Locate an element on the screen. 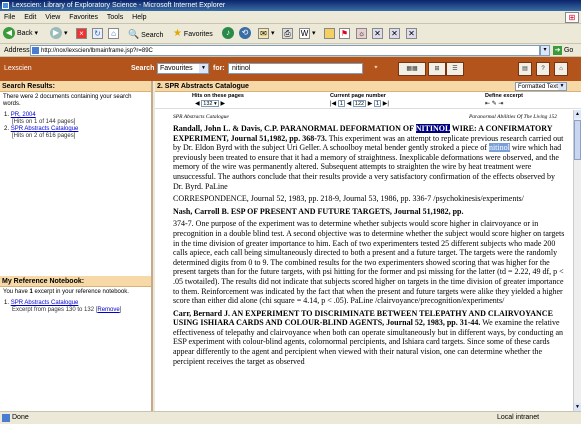 Image resolution: width=581 pixels, height=424 pixels. last-page-icon: ▶| is located at coordinates (386, 104).